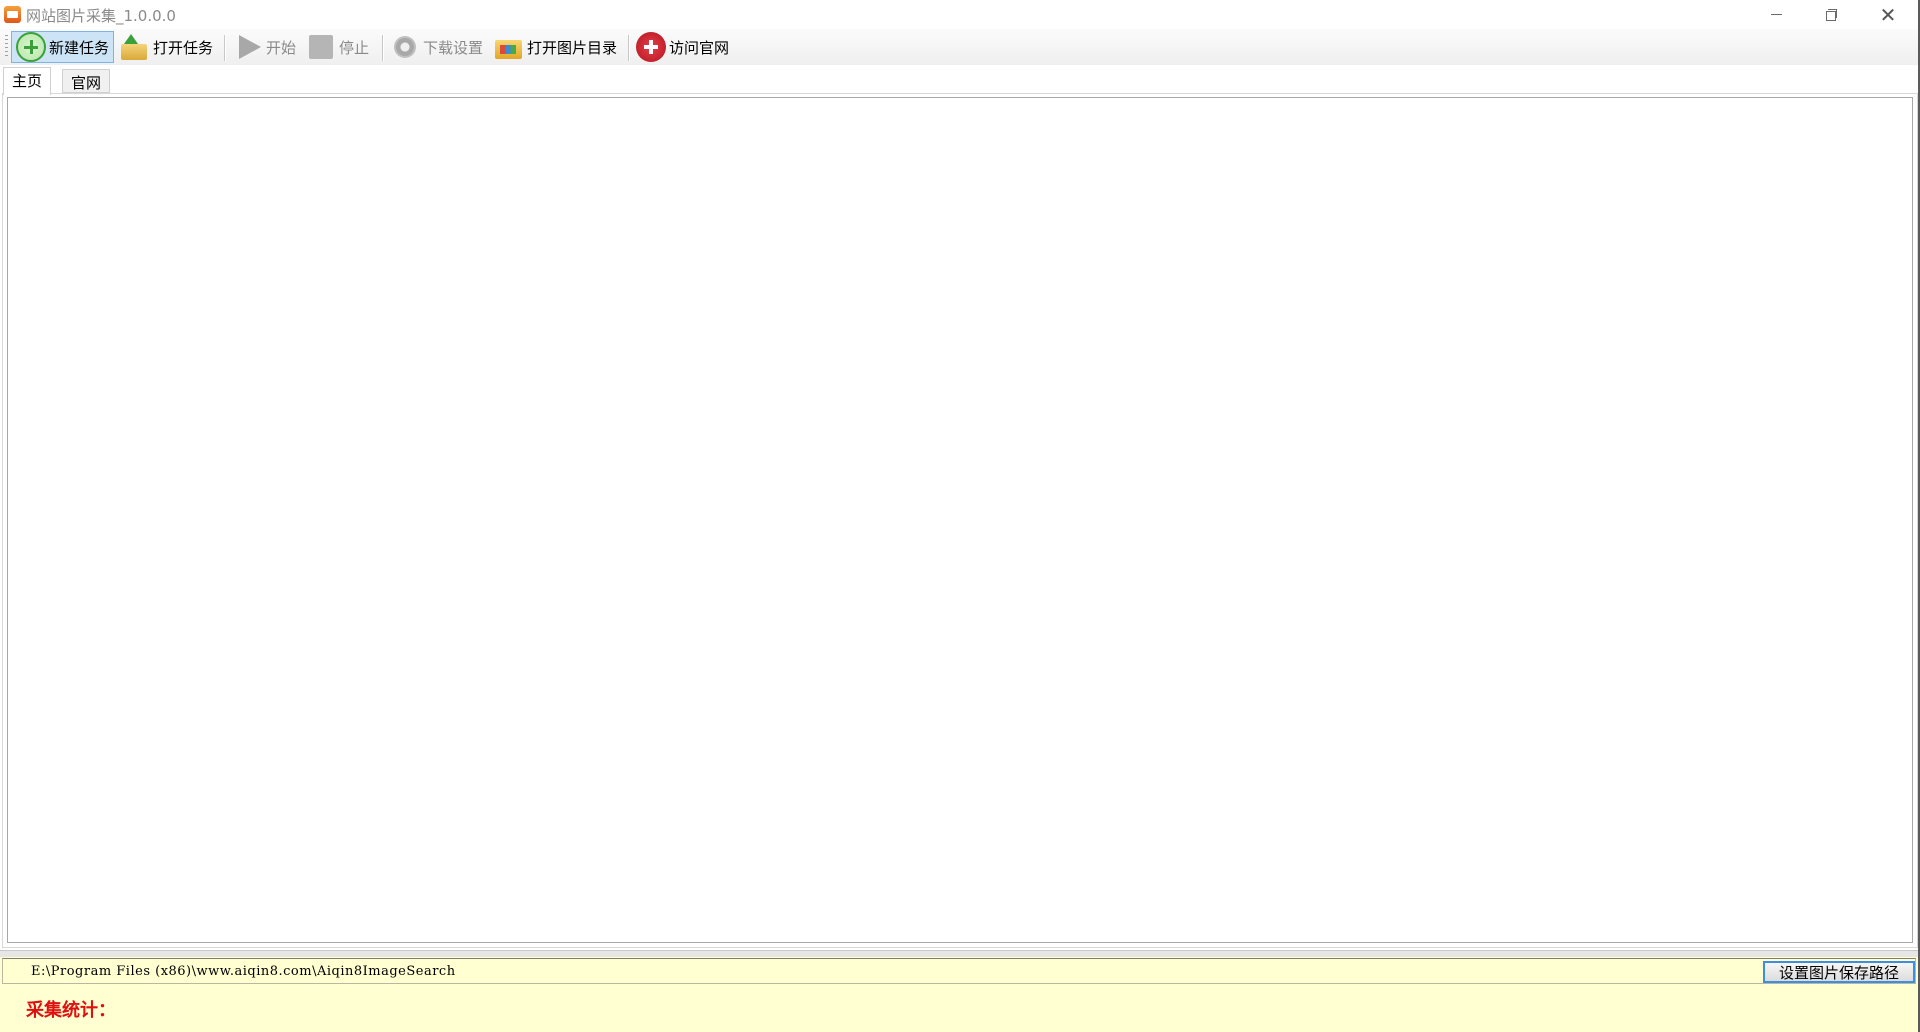 This screenshot has height=1032, width=1920. I want to click on close-icon: ✕, so click(1888, 14).